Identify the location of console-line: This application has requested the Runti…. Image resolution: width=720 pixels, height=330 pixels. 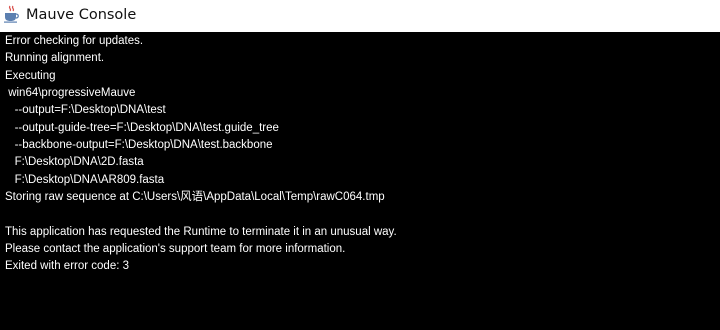
(201, 231).